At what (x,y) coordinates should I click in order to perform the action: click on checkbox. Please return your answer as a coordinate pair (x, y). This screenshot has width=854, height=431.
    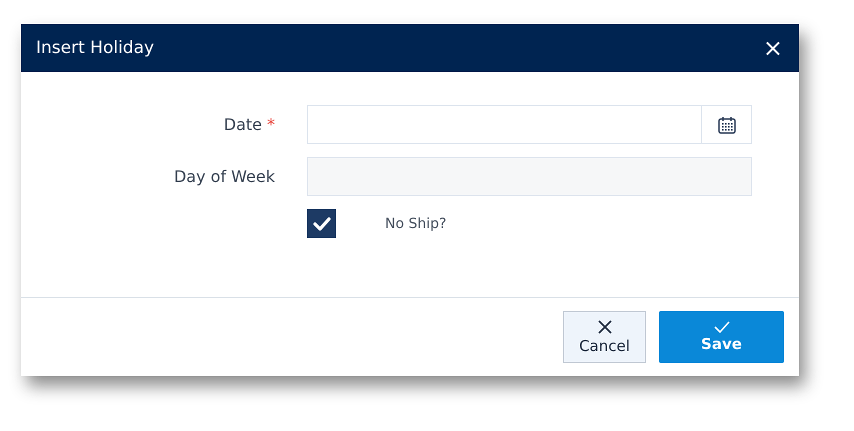
    Looking at the image, I should click on (321, 223).